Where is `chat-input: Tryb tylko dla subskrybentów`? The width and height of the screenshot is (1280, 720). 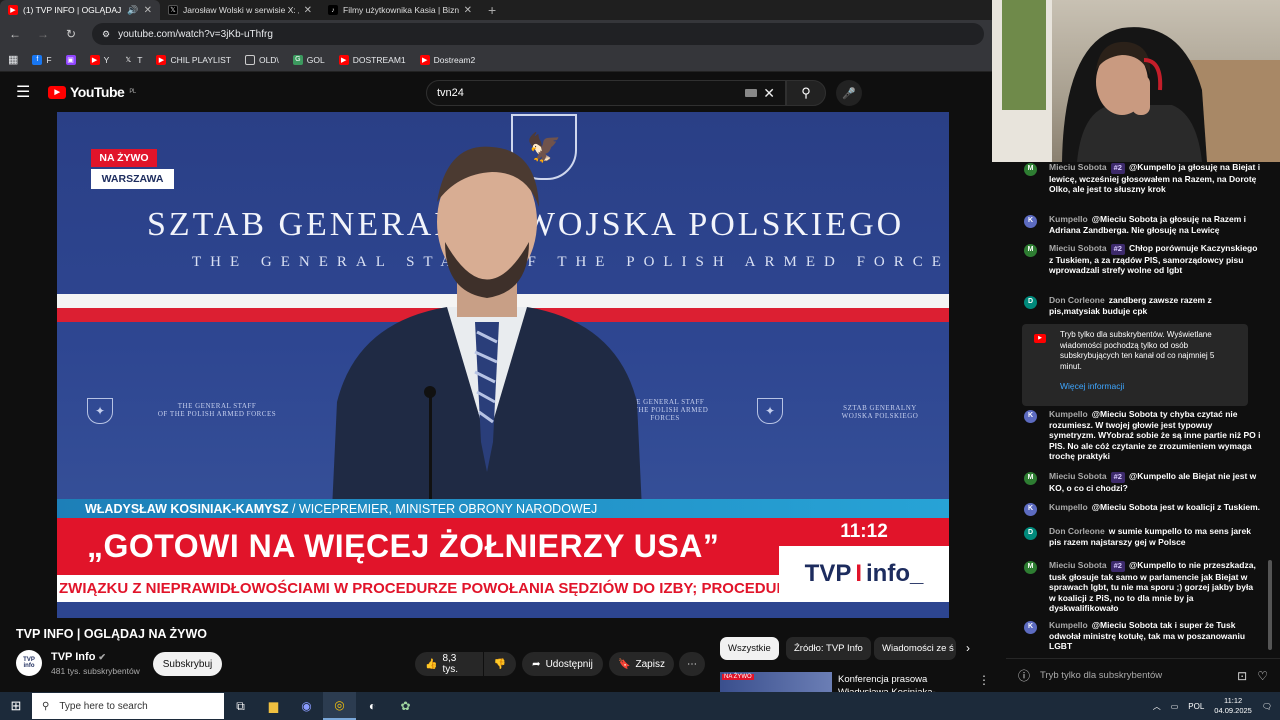
chat-input: Tryb tylko dla subskrybentów is located at coordinates (1133, 675).